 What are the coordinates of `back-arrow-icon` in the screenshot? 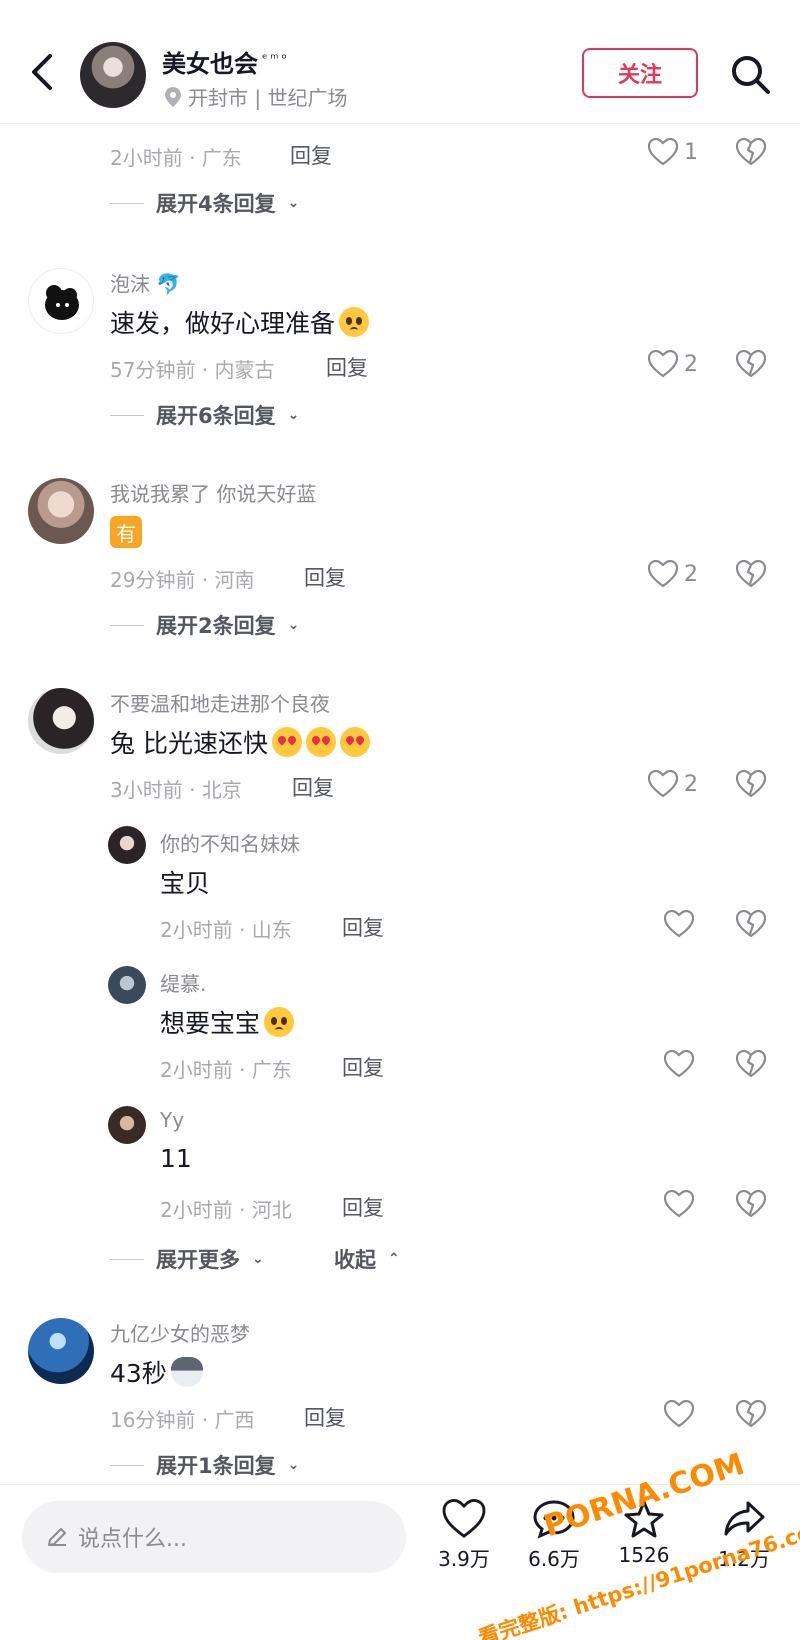 It's located at (43, 72).